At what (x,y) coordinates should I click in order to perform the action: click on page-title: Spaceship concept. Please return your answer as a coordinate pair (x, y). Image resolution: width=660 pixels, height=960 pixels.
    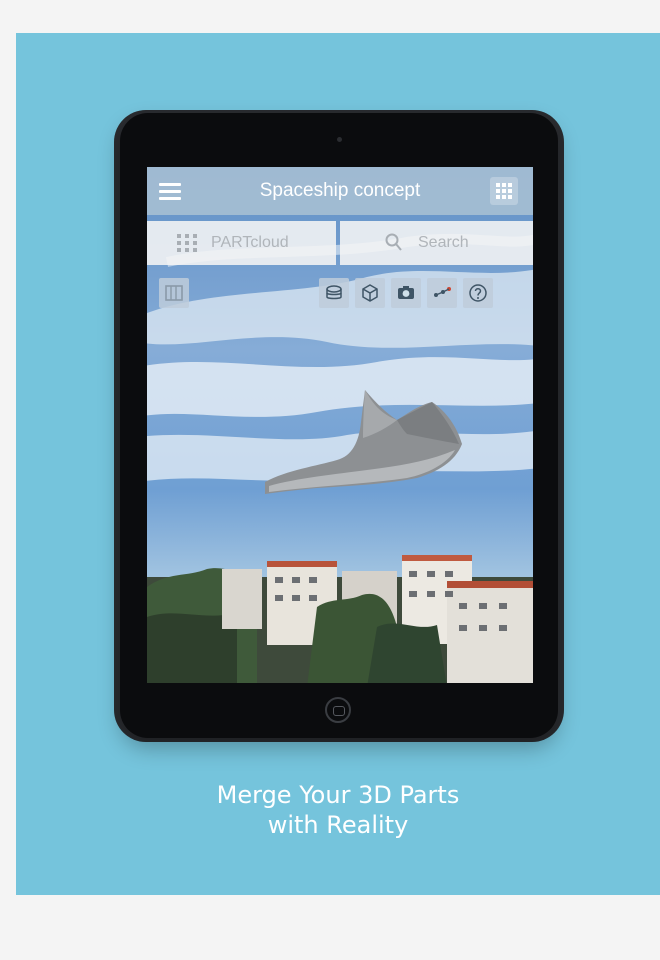
    Looking at the image, I should click on (340, 190).